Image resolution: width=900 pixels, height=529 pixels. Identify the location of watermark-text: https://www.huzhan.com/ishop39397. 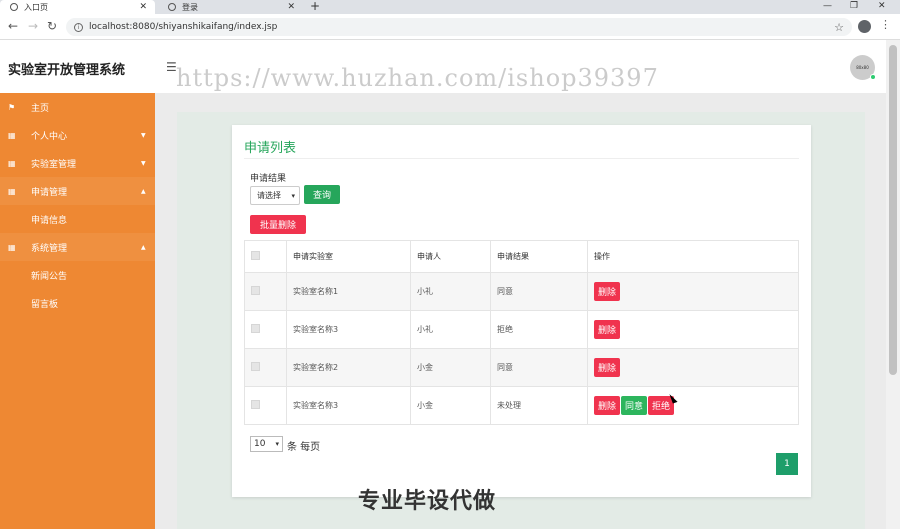
(417, 78).